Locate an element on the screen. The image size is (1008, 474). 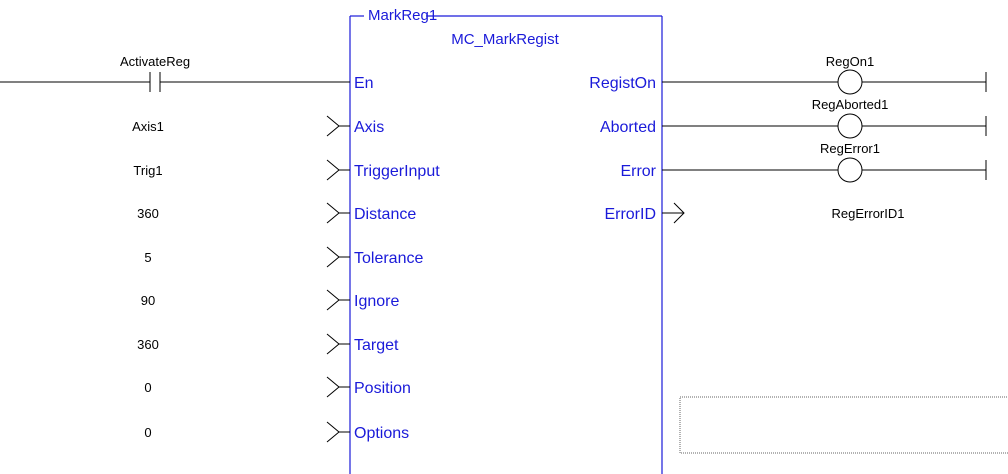
pin-error: Error is located at coordinates (638, 171).